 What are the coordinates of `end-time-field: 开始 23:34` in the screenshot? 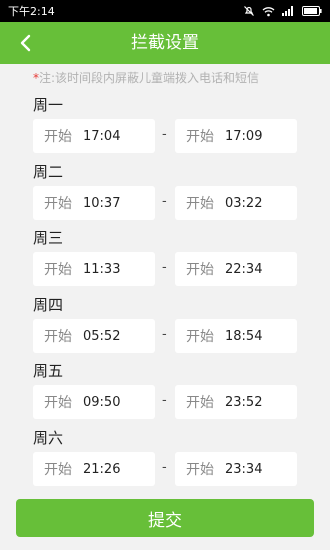 It's located at (236, 469).